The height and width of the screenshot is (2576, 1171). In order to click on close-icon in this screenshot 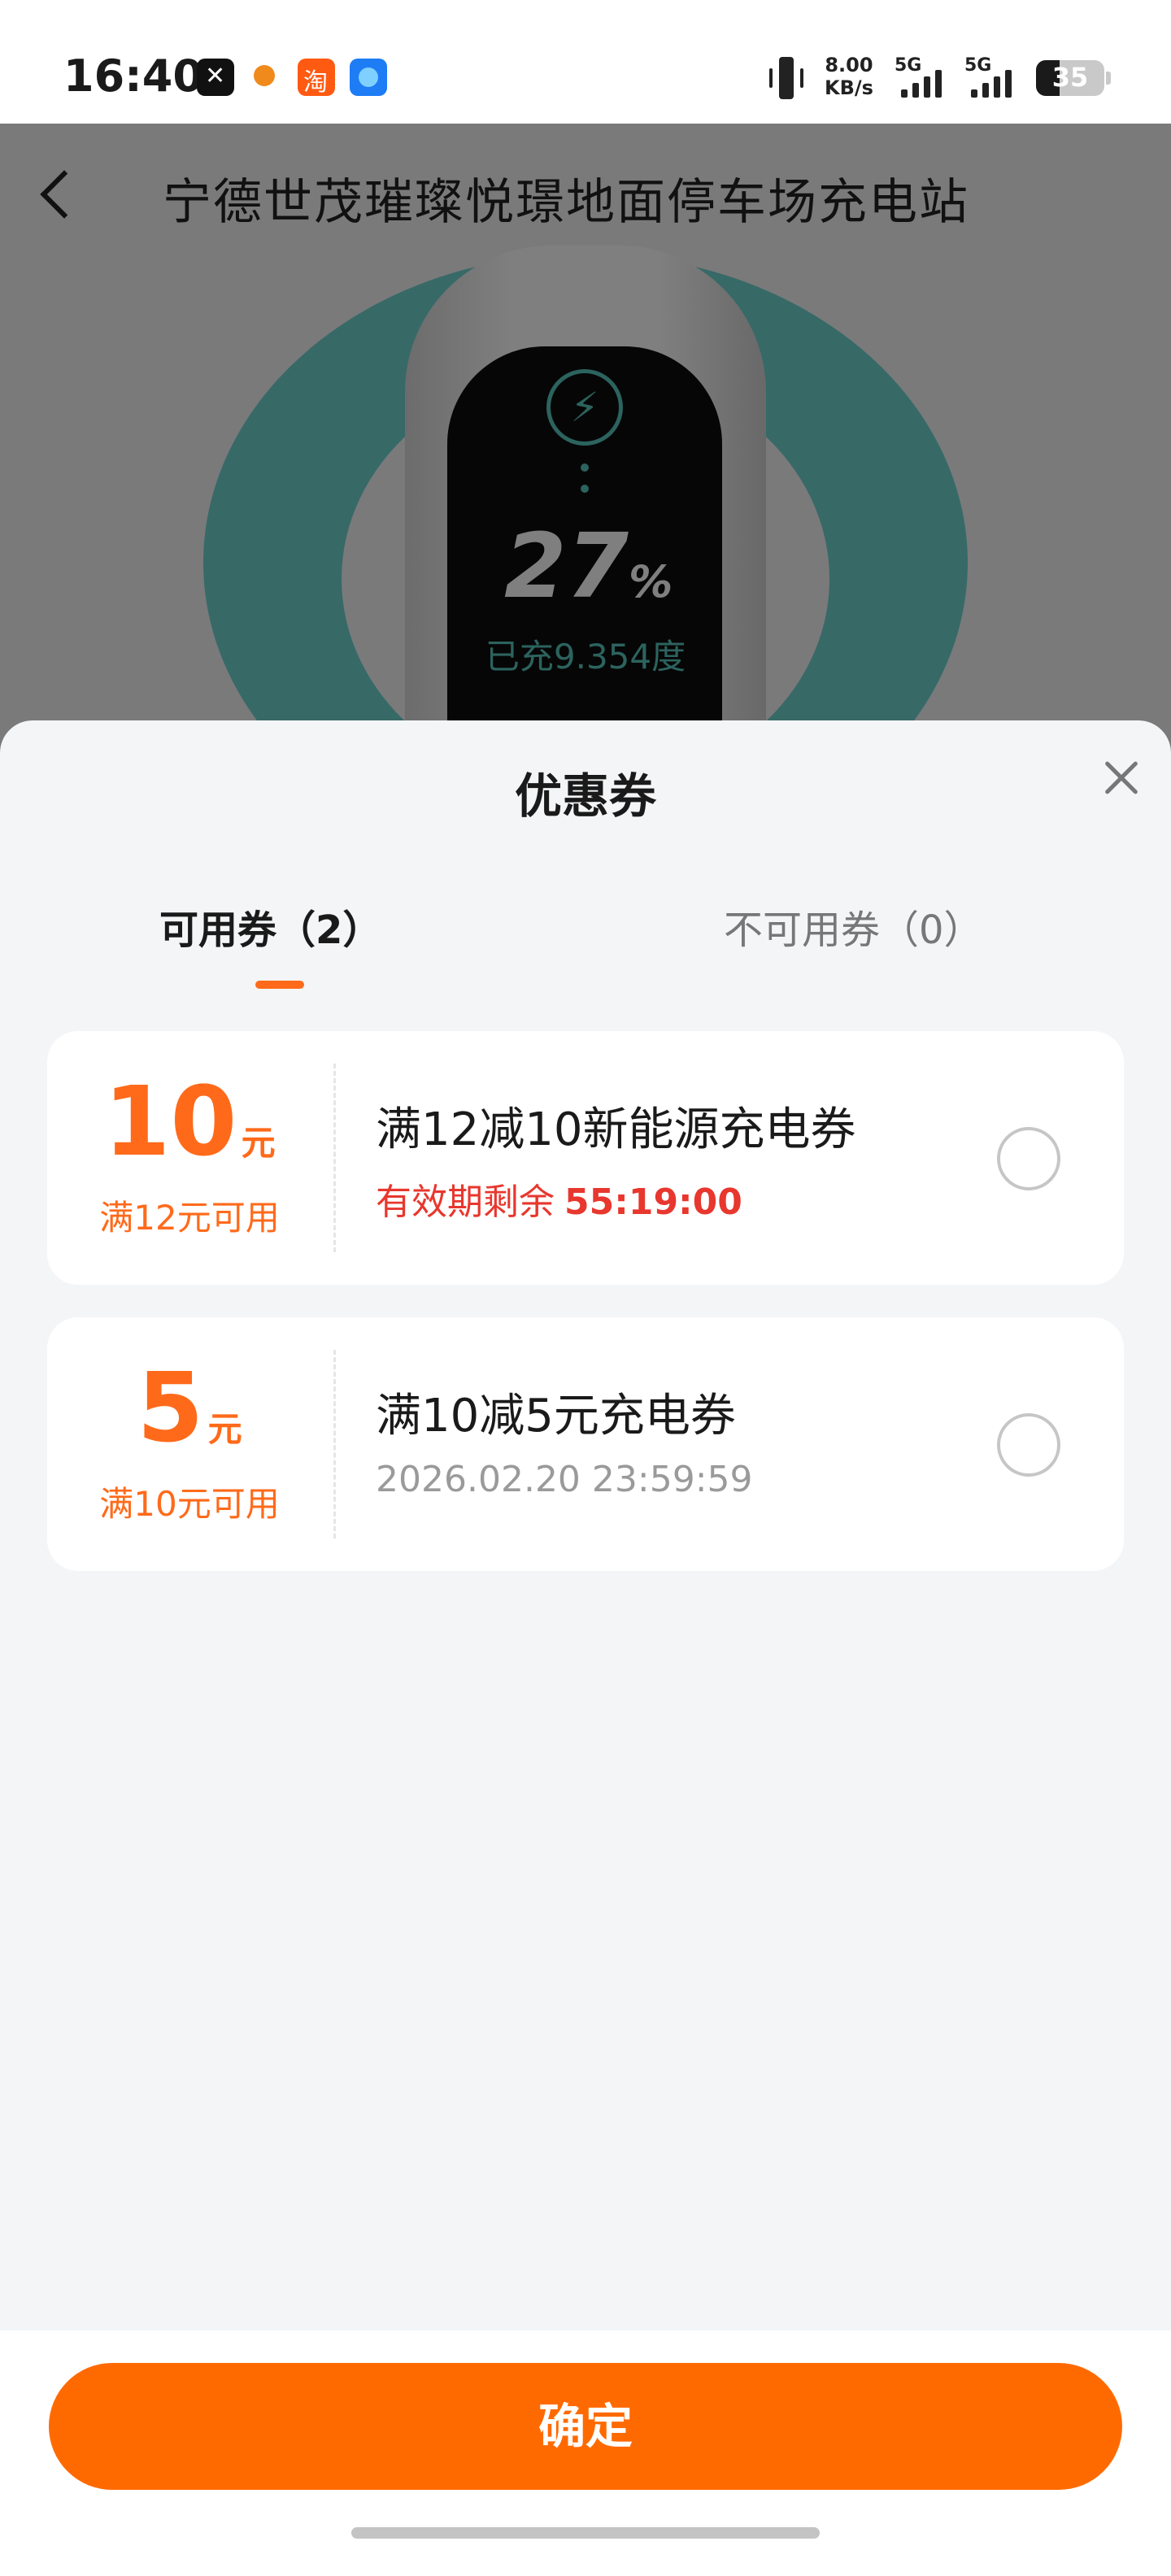, I will do `click(1122, 778)`.